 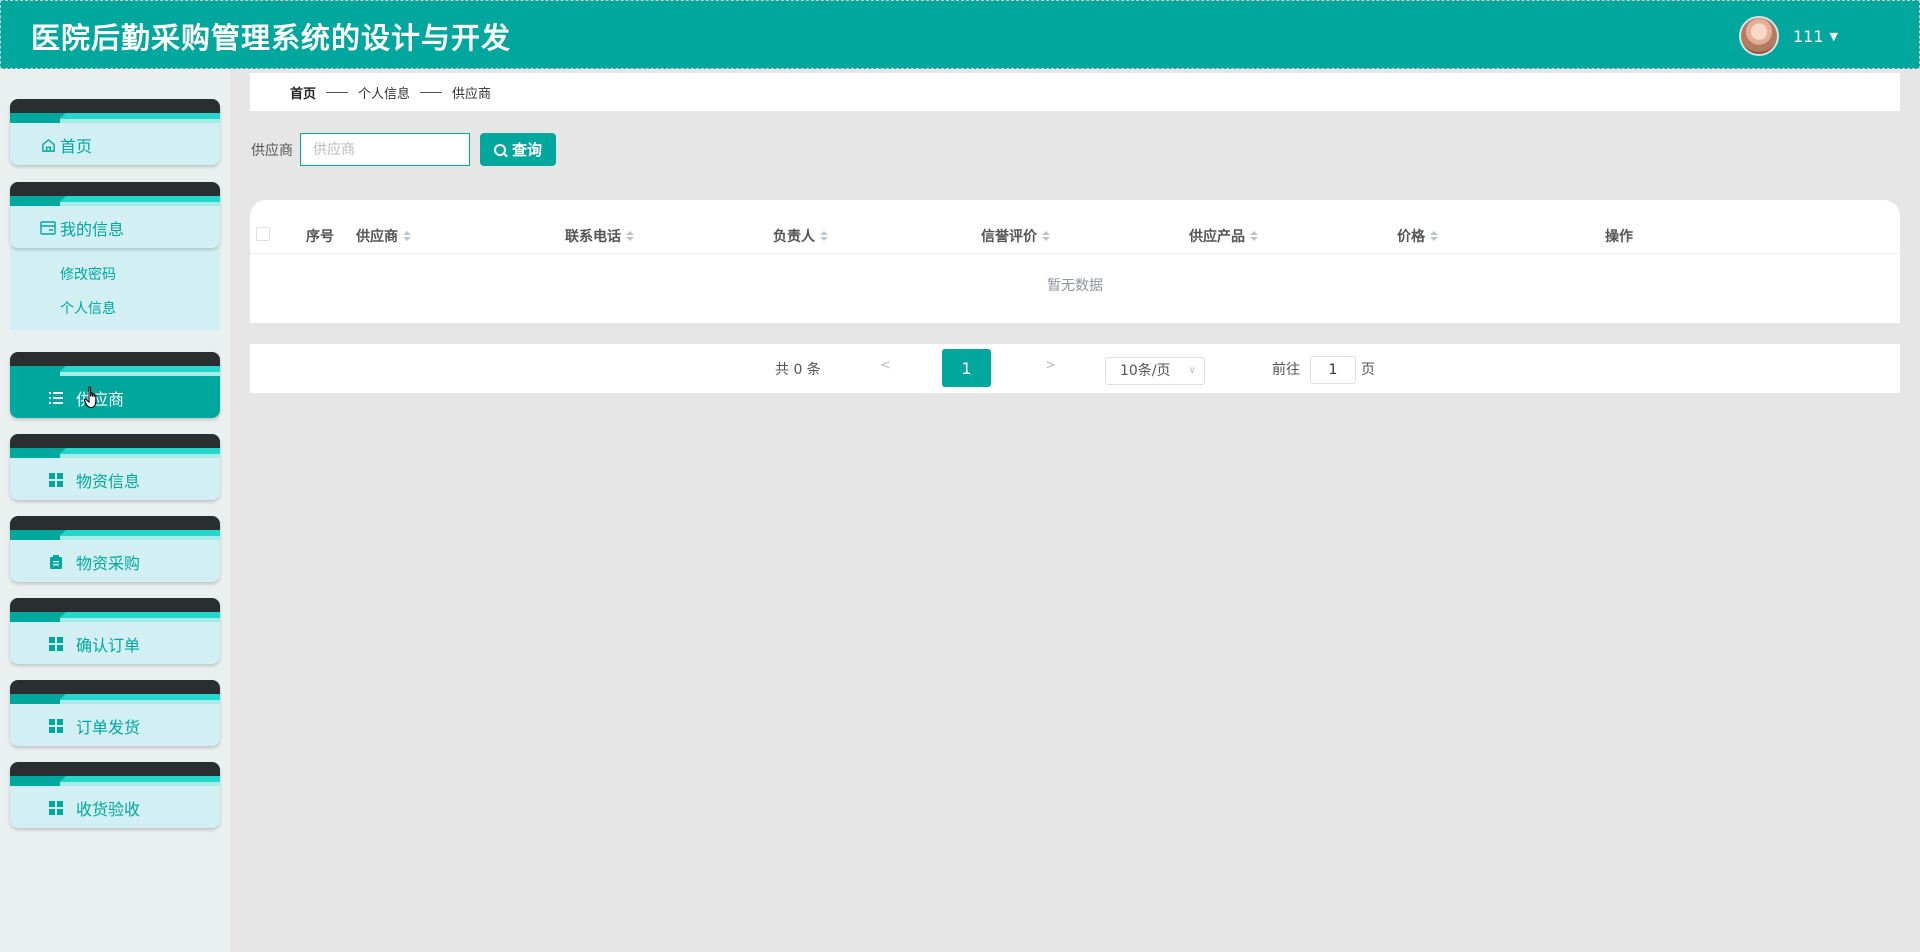 I want to click on sidebar-item-my-info: 我的信息 修改密码 个人信息, so click(x=115, y=256).